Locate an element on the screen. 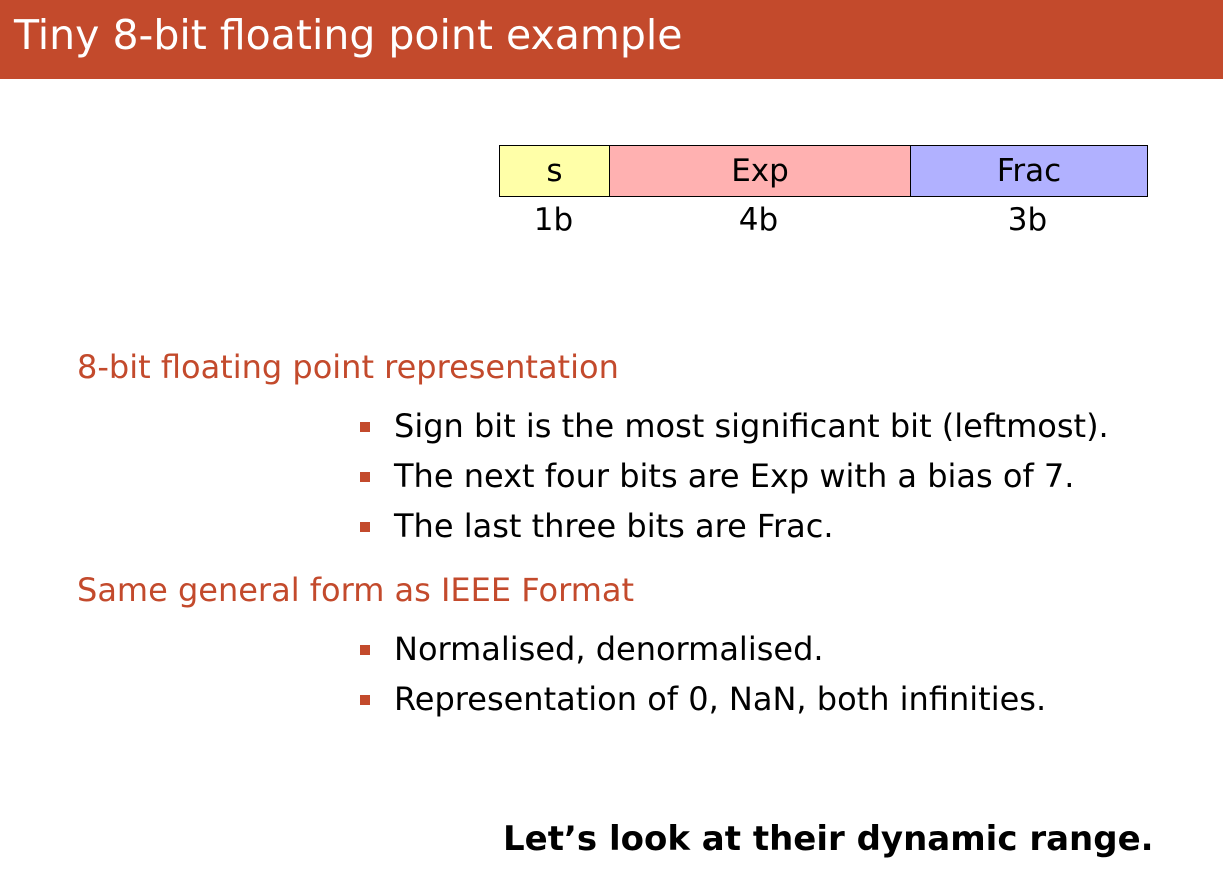 The width and height of the screenshot is (1223, 879). section-heading-representation: 8-bit floating point representation is located at coordinates (348, 367).